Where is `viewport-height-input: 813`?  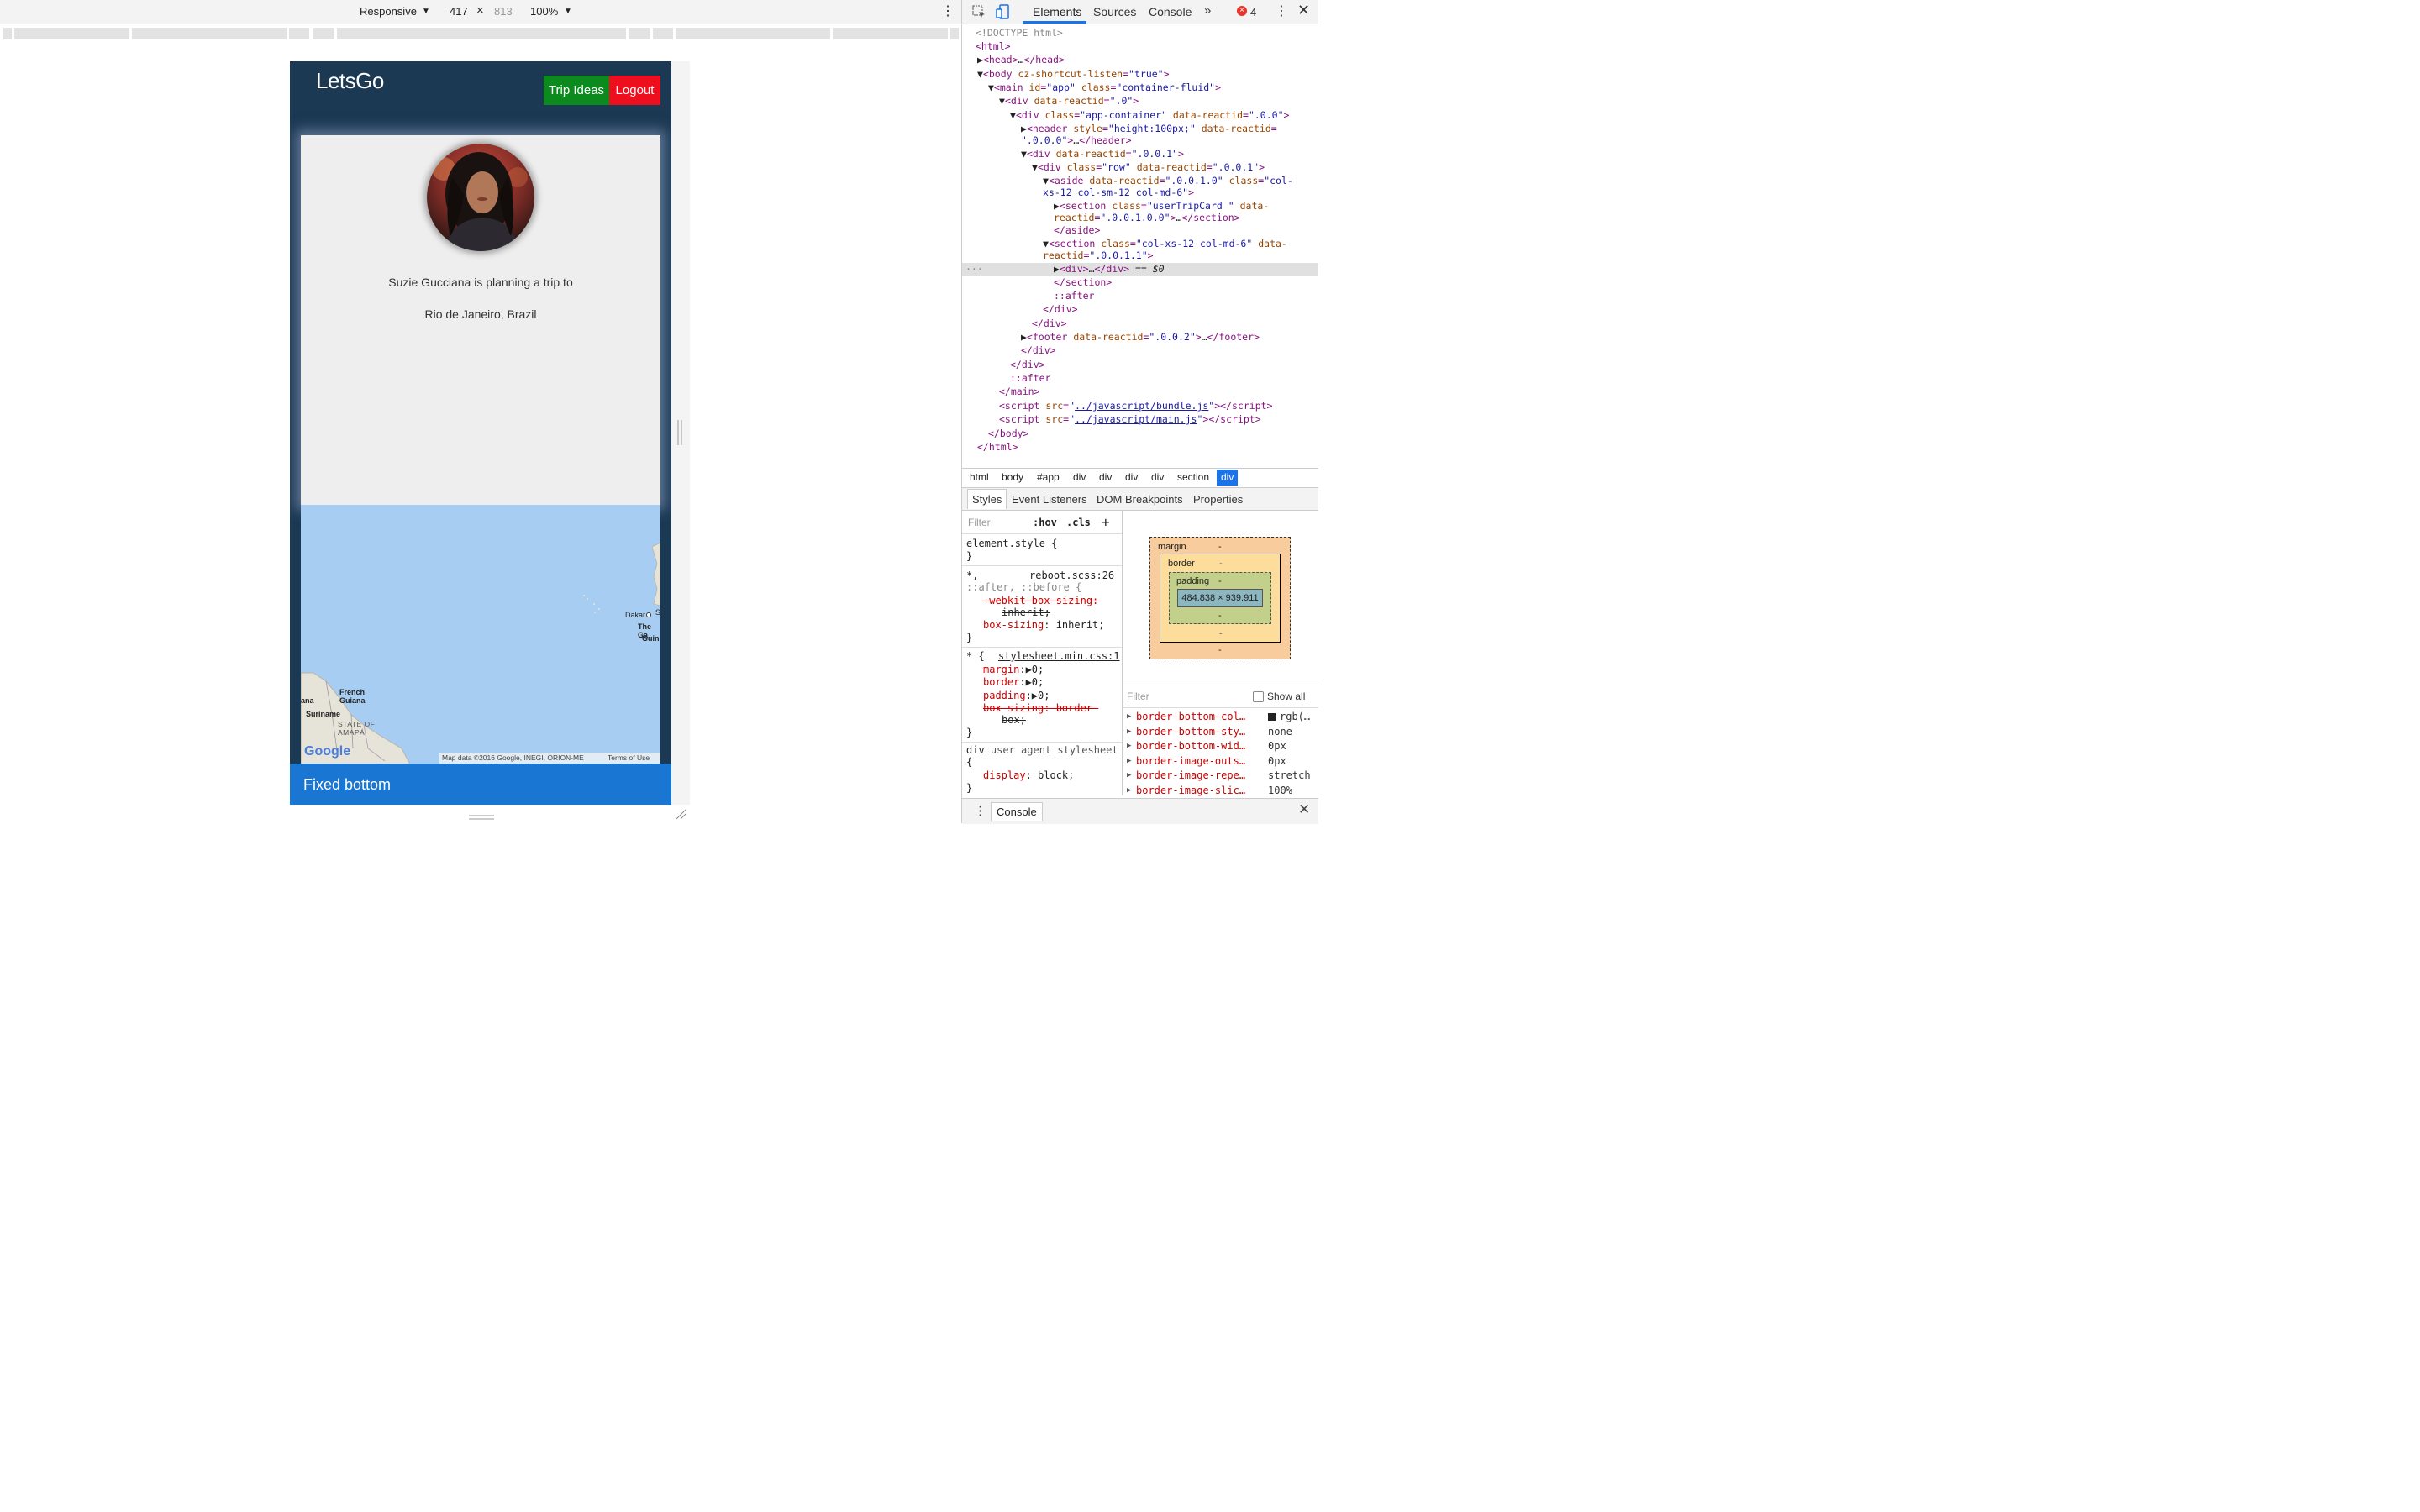 viewport-height-input: 813 is located at coordinates (503, 11).